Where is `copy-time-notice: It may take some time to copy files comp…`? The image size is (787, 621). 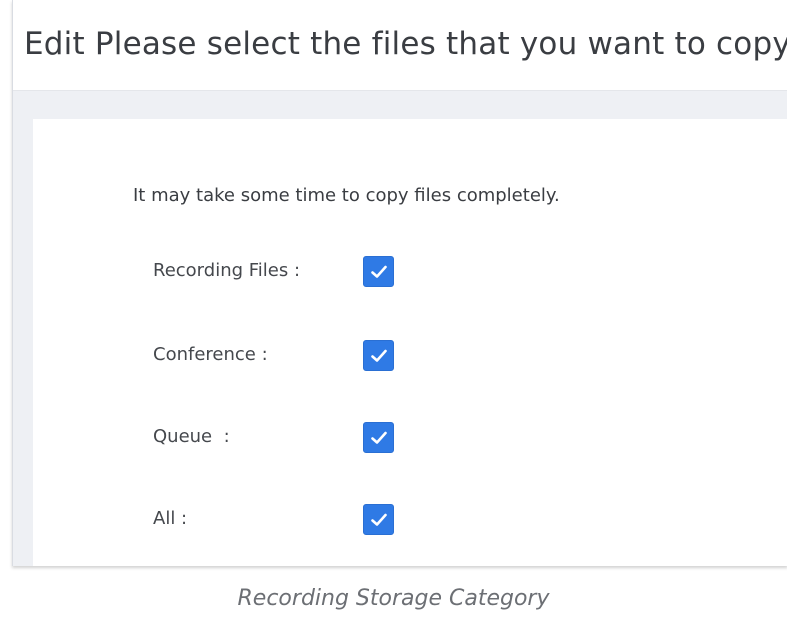
copy-time-notice: It may take some time to copy files comp… is located at coordinates (346, 195).